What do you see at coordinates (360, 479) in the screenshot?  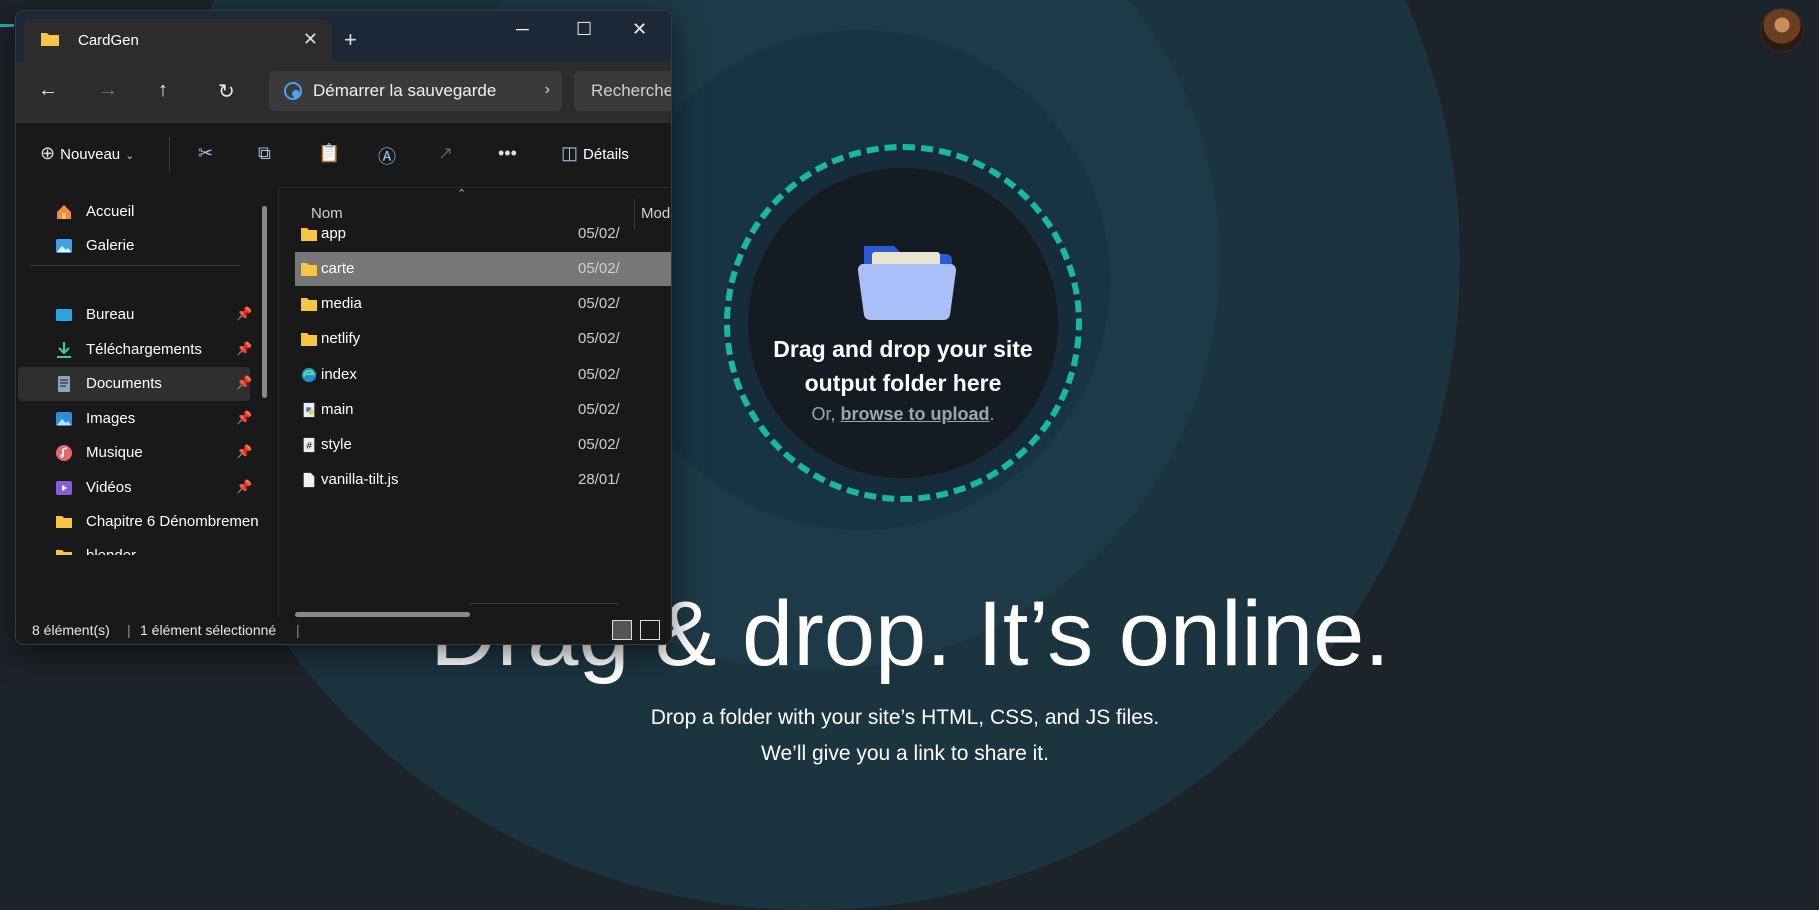 I see `file-name: vanilla-tilt.js` at bounding box center [360, 479].